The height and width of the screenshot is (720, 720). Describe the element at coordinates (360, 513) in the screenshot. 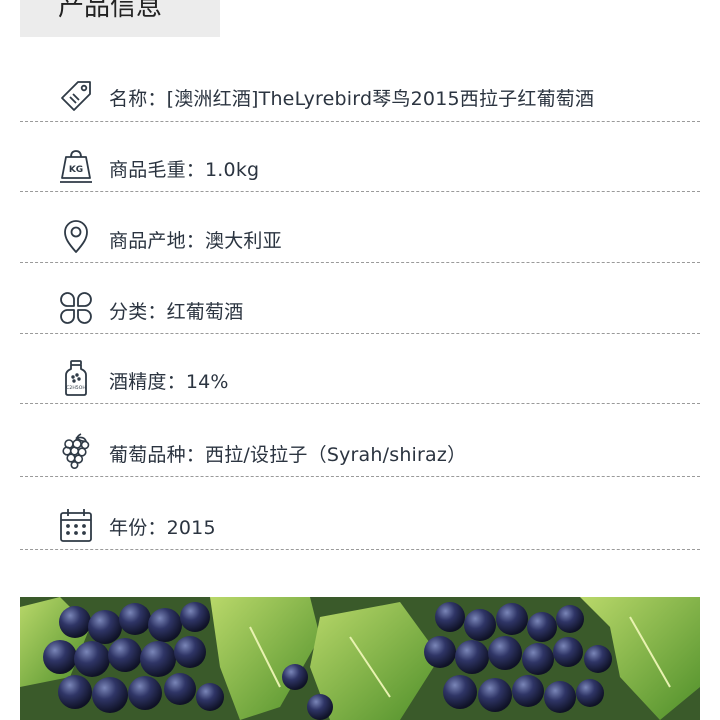

I see `info-row-year: 年份：2015` at that location.